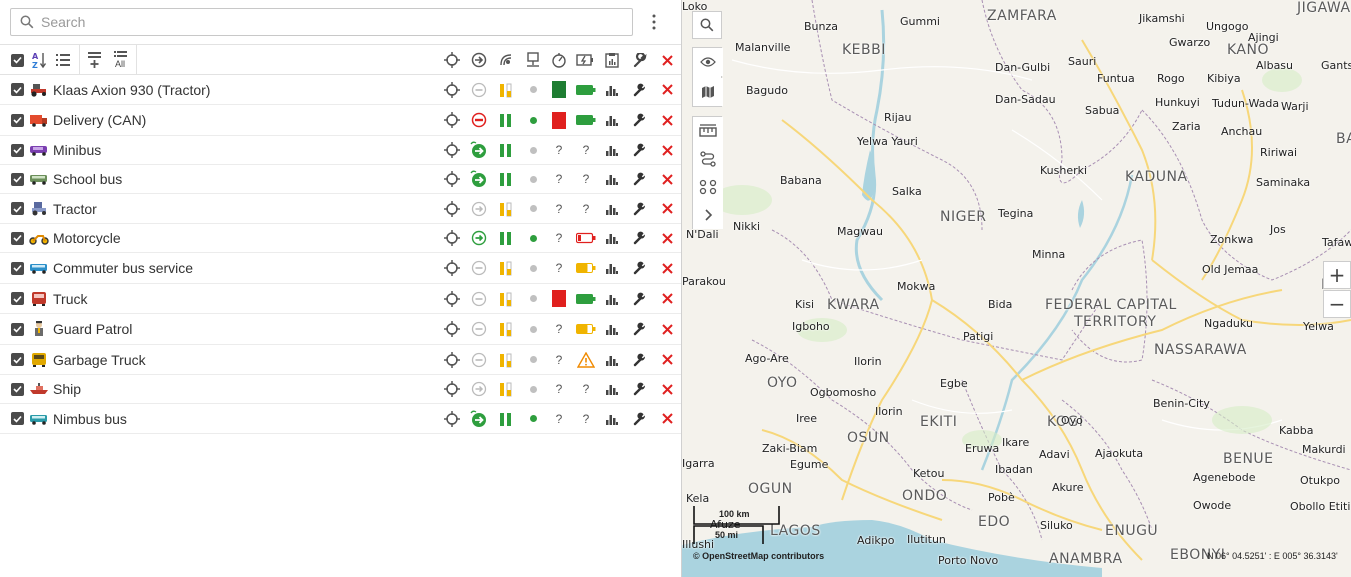  I want to click on speedometer-header-icon, so click(559, 60).